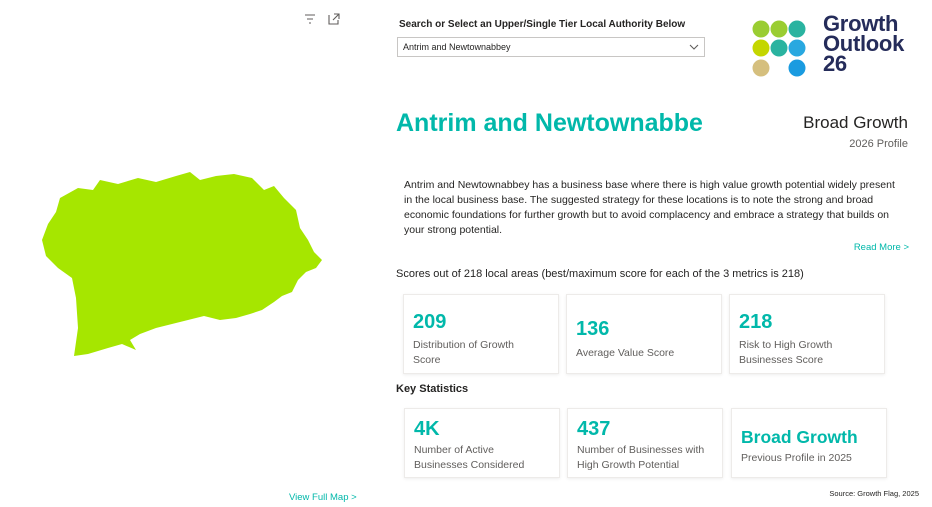  I want to click on average-value-score-card: 136 Average Value Score, so click(644, 334).